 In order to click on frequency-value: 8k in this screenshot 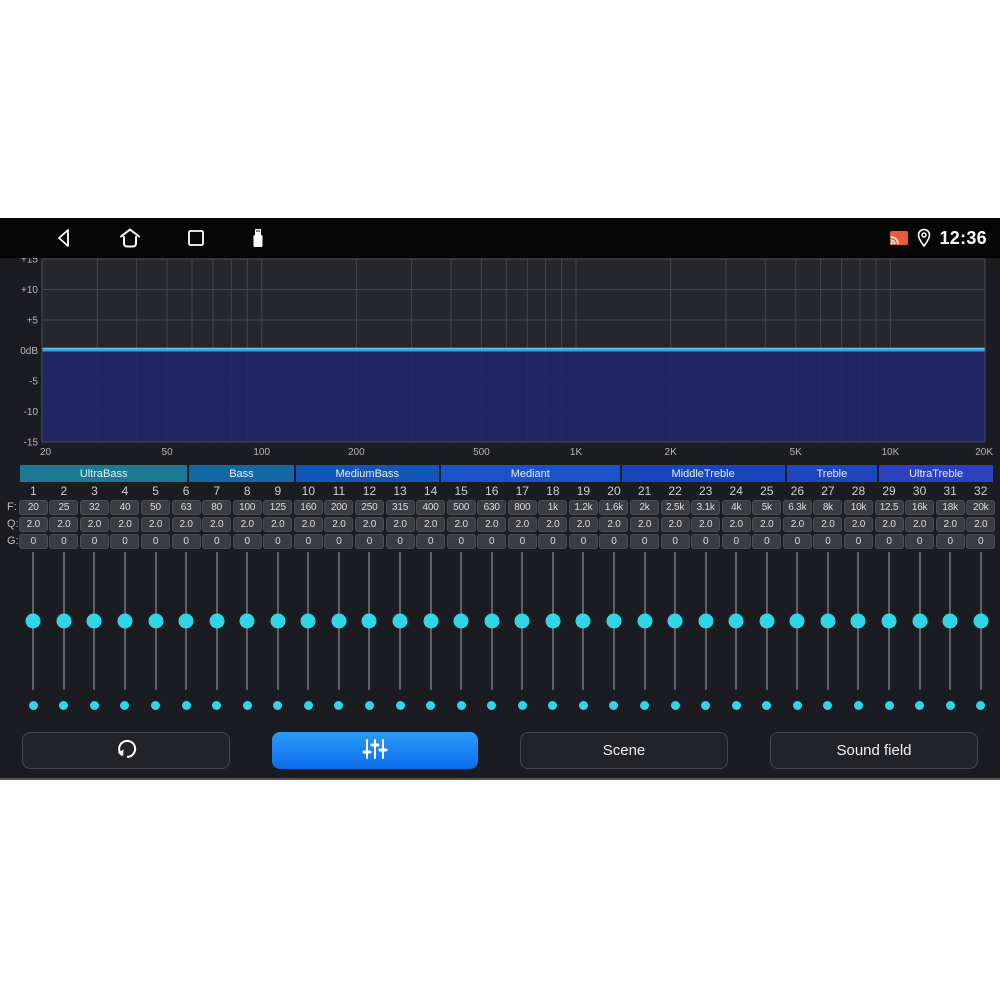, I will do `click(828, 507)`.